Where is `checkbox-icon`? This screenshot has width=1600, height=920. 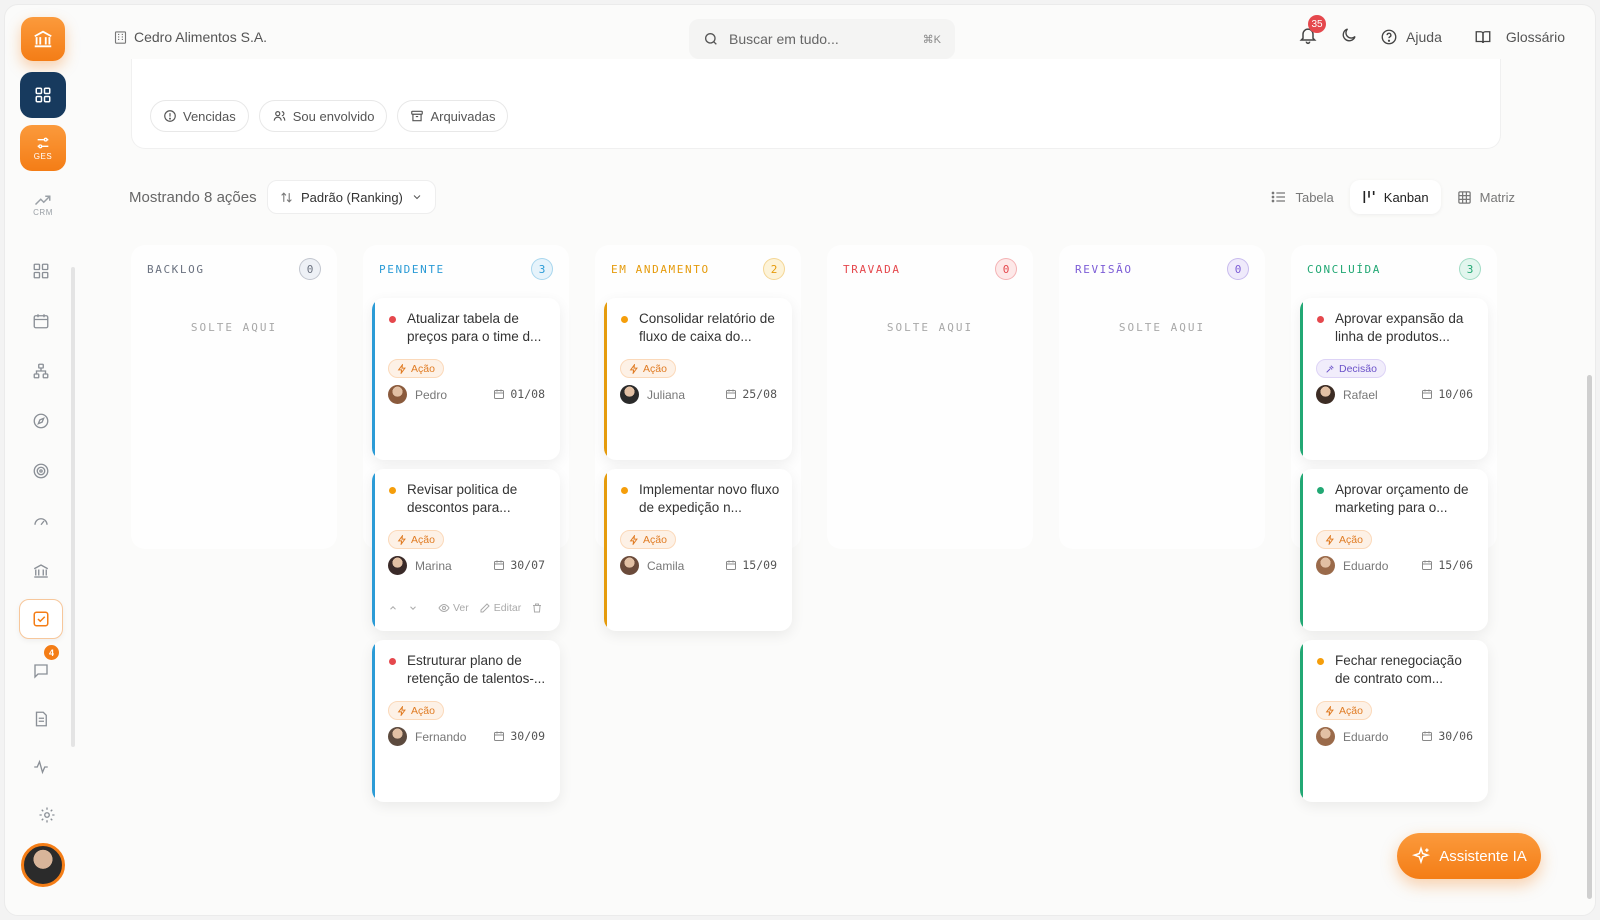 checkbox-icon is located at coordinates (41, 619).